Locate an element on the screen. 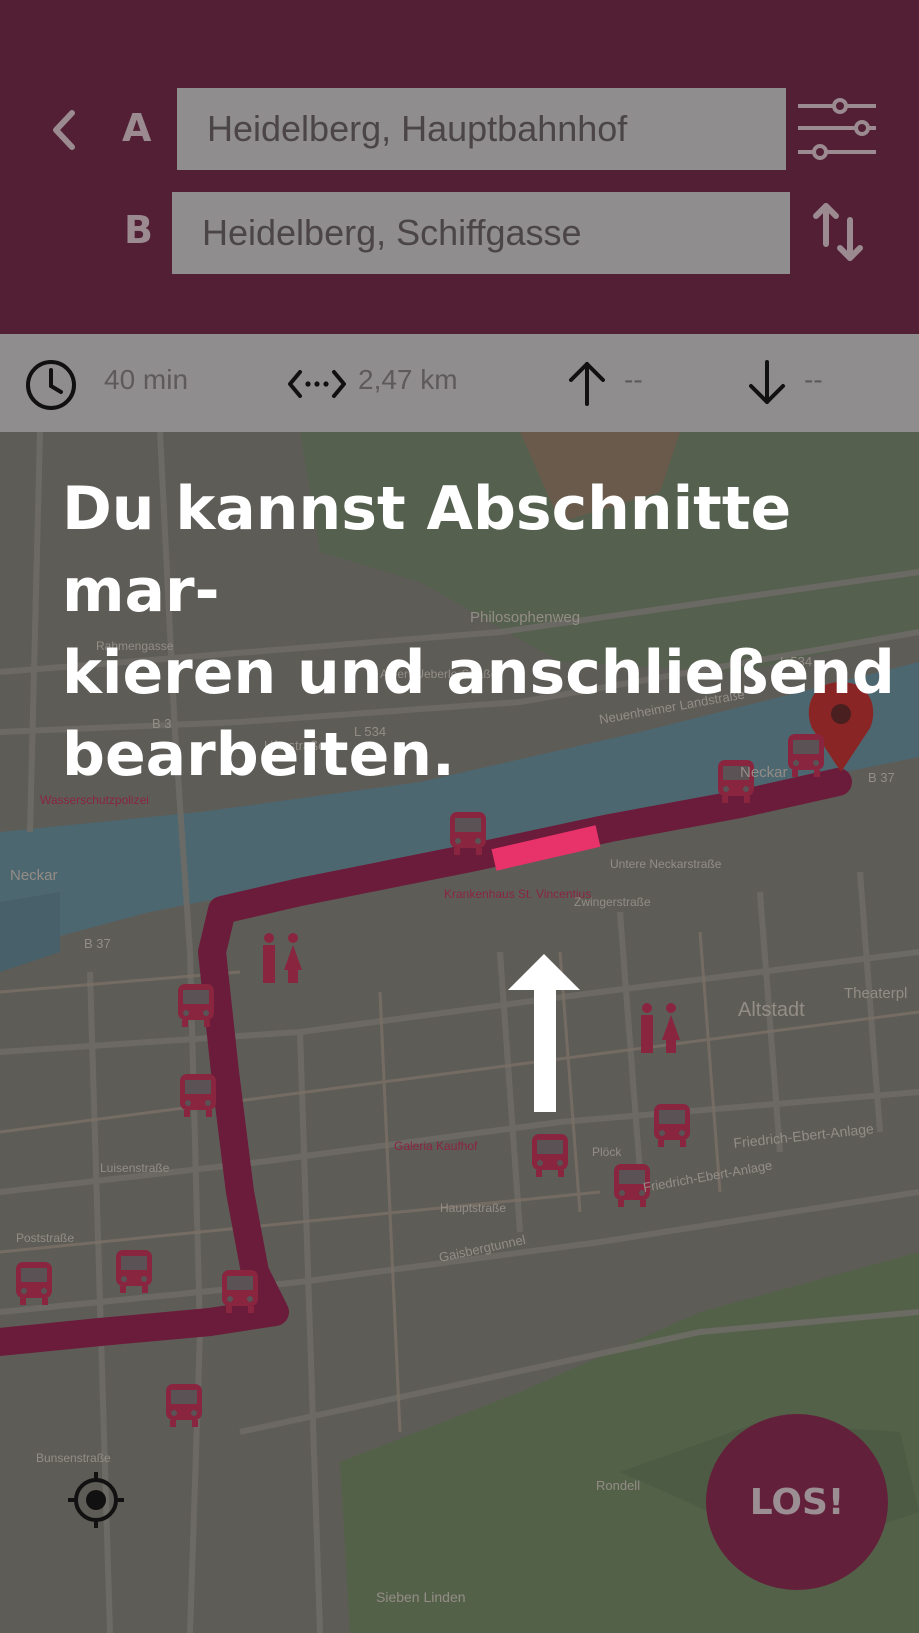 The image size is (919, 1633). filter-settings-icon is located at coordinates (837, 131).